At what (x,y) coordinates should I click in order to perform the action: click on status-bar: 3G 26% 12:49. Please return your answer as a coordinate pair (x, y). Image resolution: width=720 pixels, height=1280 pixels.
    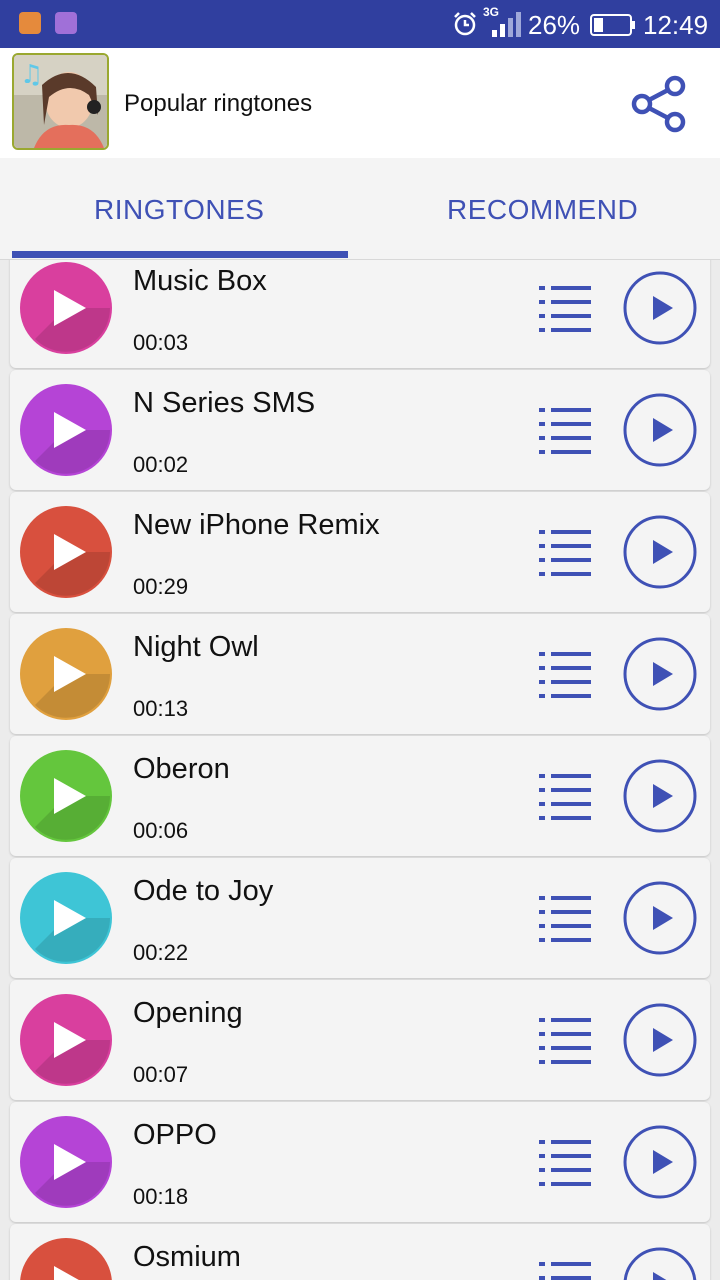
    Looking at the image, I should click on (360, 24).